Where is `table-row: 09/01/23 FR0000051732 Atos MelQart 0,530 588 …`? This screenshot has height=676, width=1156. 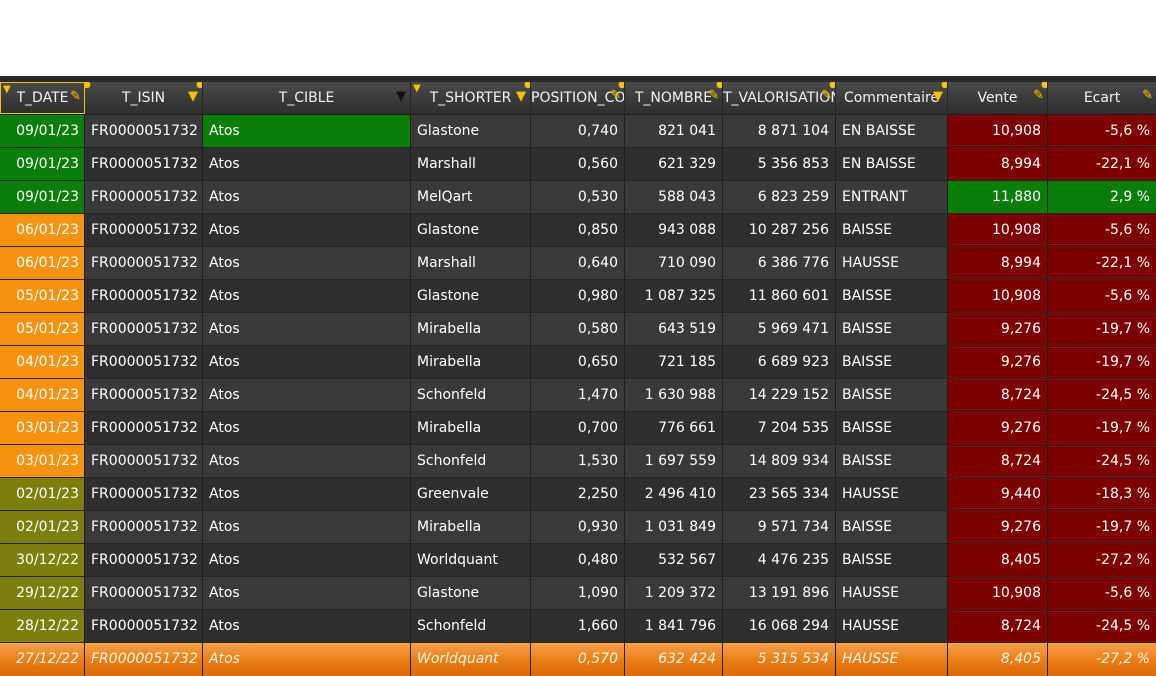
table-row: 09/01/23 FR0000051732 Atos MelQart 0,530 588 … is located at coordinates (578, 197).